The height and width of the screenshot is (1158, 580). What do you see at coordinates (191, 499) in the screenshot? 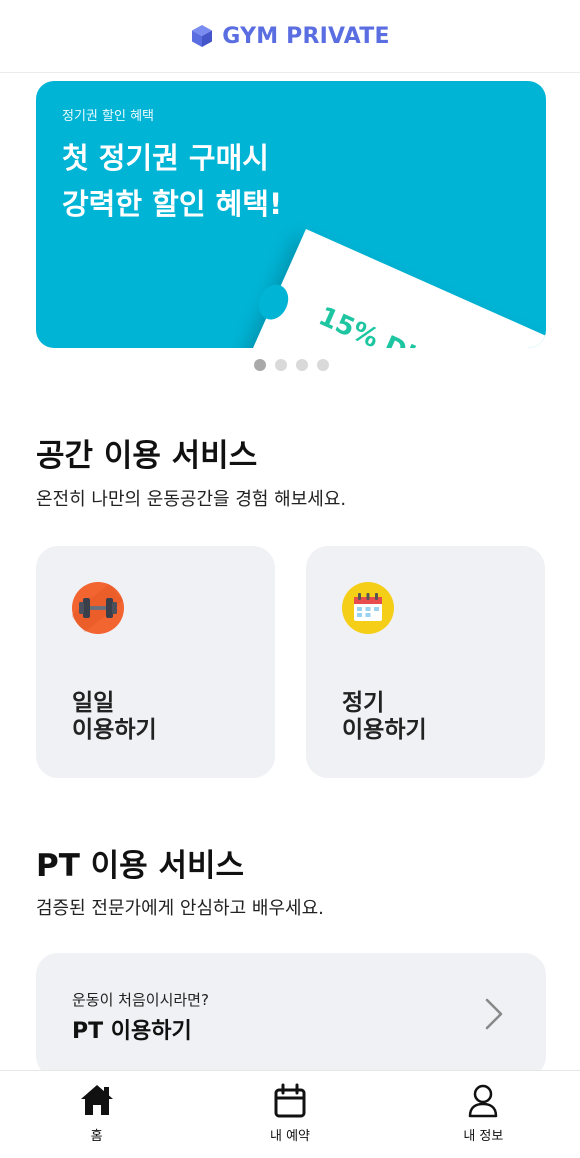
I see `space-service-subtitle: 온전히 나만의 운동공간을 경험 해보세요.` at bounding box center [191, 499].